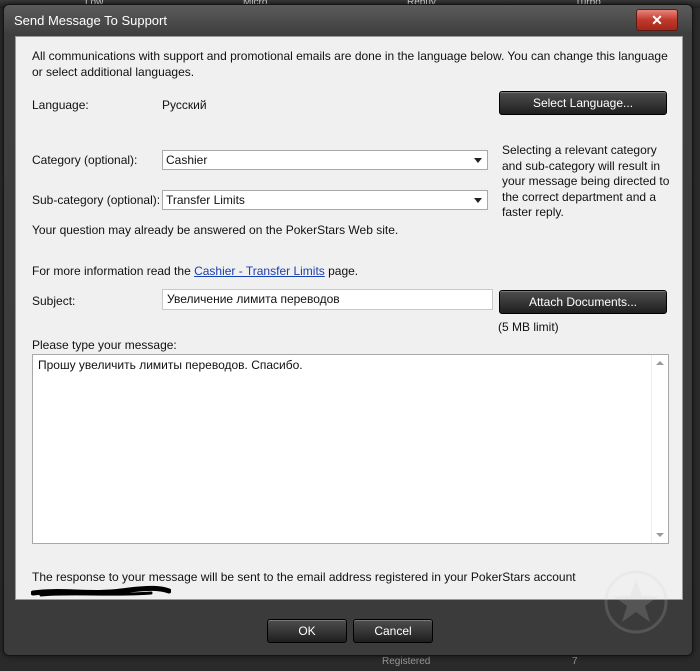  What do you see at coordinates (96, 200) in the screenshot?
I see `subcategory-label: Sub-category (optional):` at bounding box center [96, 200].